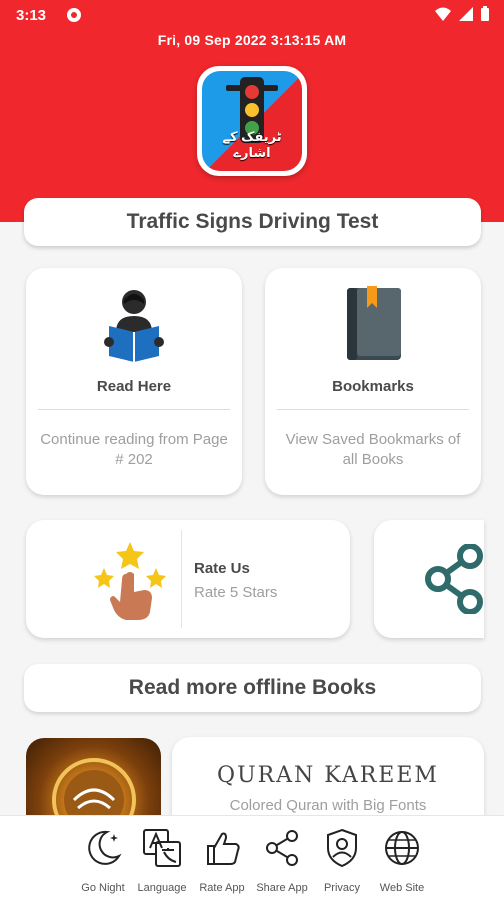 The image size is (504, 900). I want to click on logo-text: ٹریفک کے اشارے, so click(252, 144).